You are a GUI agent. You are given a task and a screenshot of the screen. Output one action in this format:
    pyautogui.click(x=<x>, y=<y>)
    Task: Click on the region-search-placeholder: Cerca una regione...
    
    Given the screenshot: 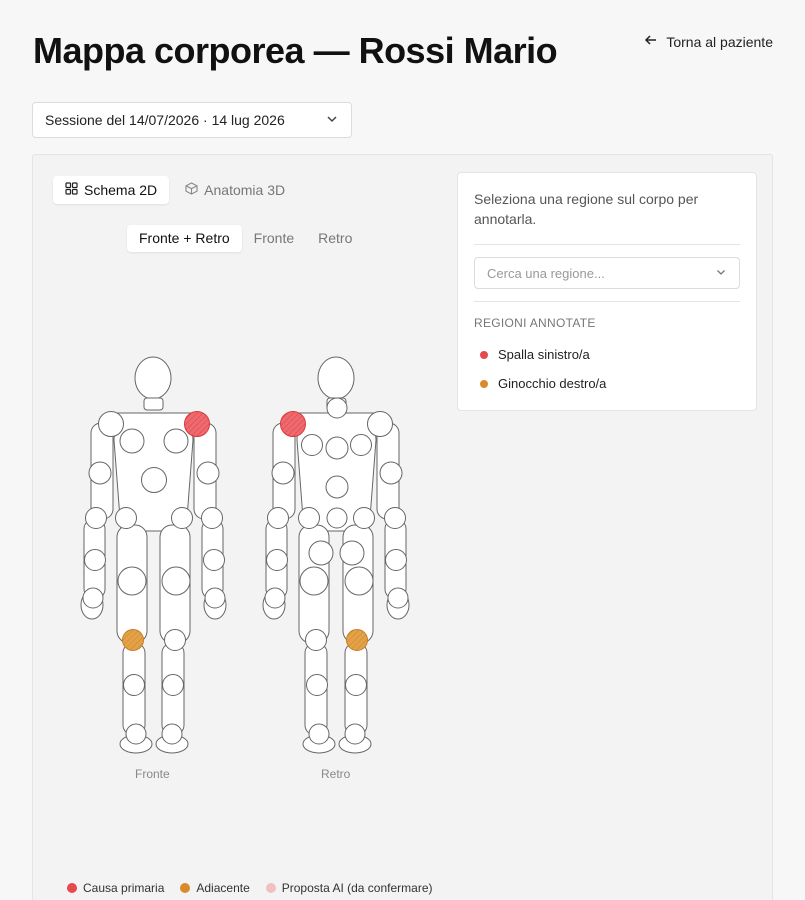 What is the action you would take?
    pyautogui.click(x=546, y=273)
    